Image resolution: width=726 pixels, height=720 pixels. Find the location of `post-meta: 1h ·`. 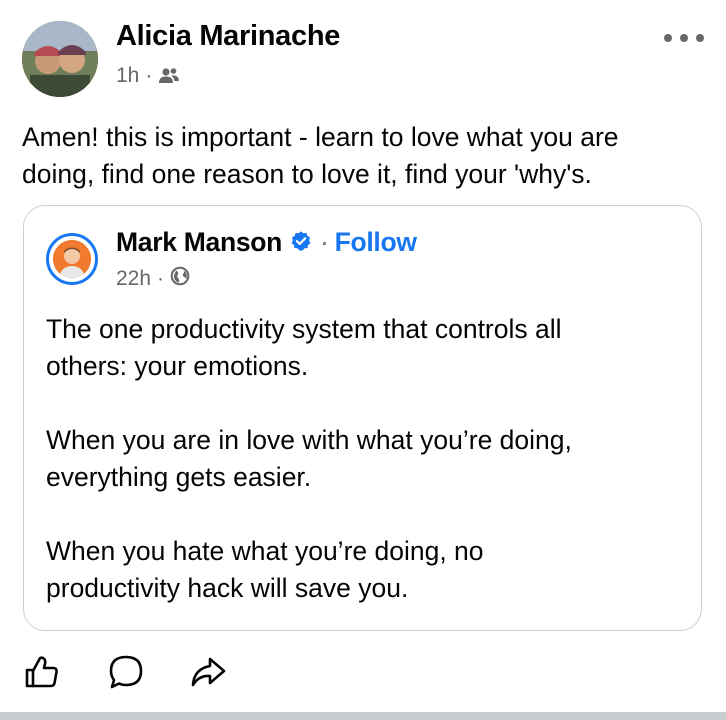

post-meta: 1h · is located at coordinates (148, 76).